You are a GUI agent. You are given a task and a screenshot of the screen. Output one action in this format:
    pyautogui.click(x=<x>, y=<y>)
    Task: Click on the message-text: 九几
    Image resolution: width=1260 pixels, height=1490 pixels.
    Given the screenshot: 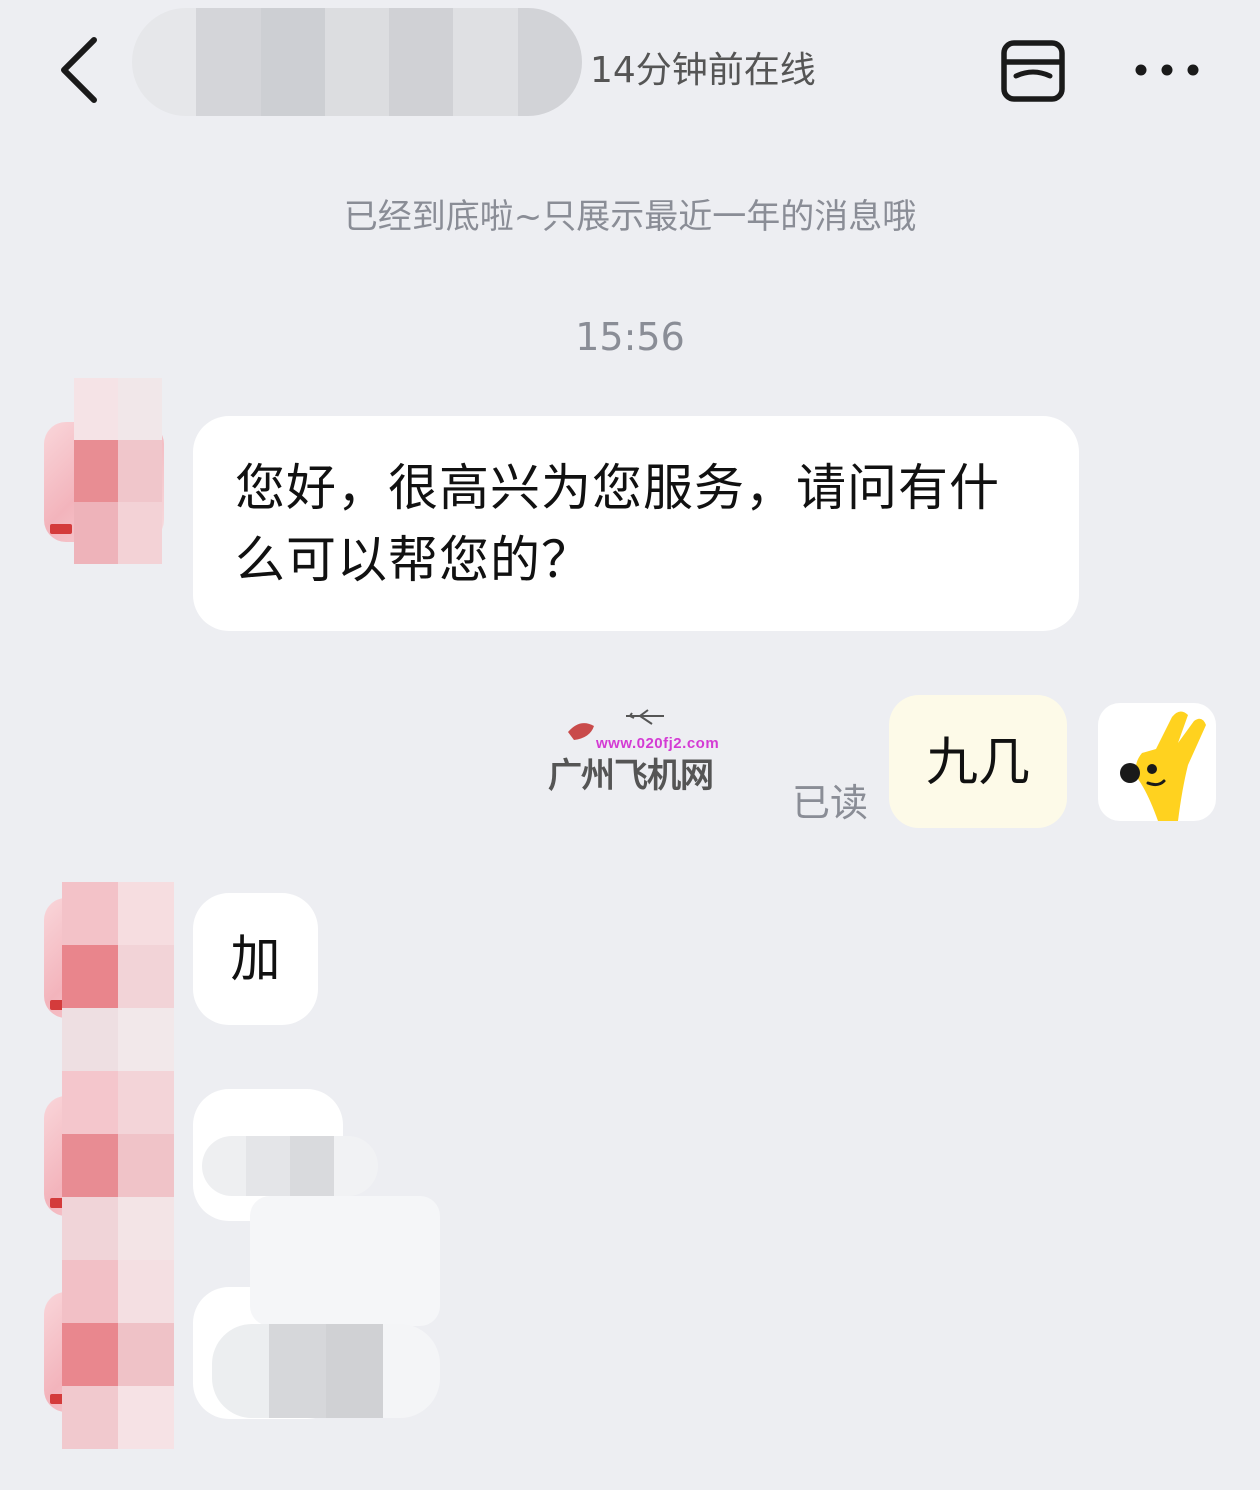 What is the action you would take?
    pyautogui.click(x=977, y=763)
    